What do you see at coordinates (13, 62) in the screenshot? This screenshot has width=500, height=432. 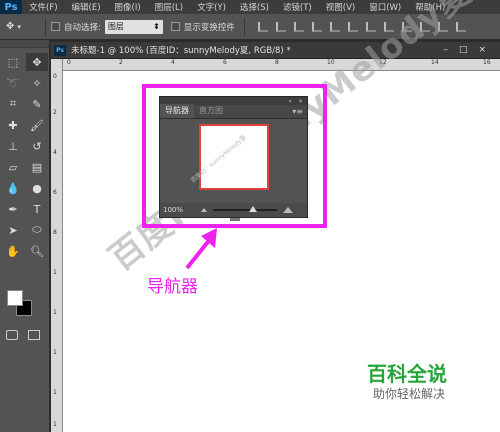 I see `marquee-icon: ⬚` at bounding box center [13, 62].